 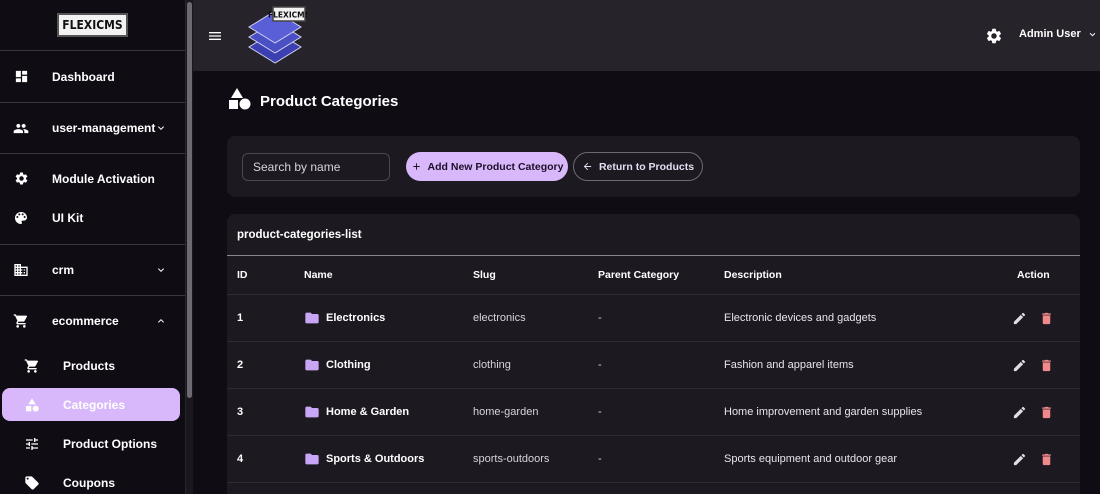 I want to click on page-title: Product Categories, so click(x=329, y=101).